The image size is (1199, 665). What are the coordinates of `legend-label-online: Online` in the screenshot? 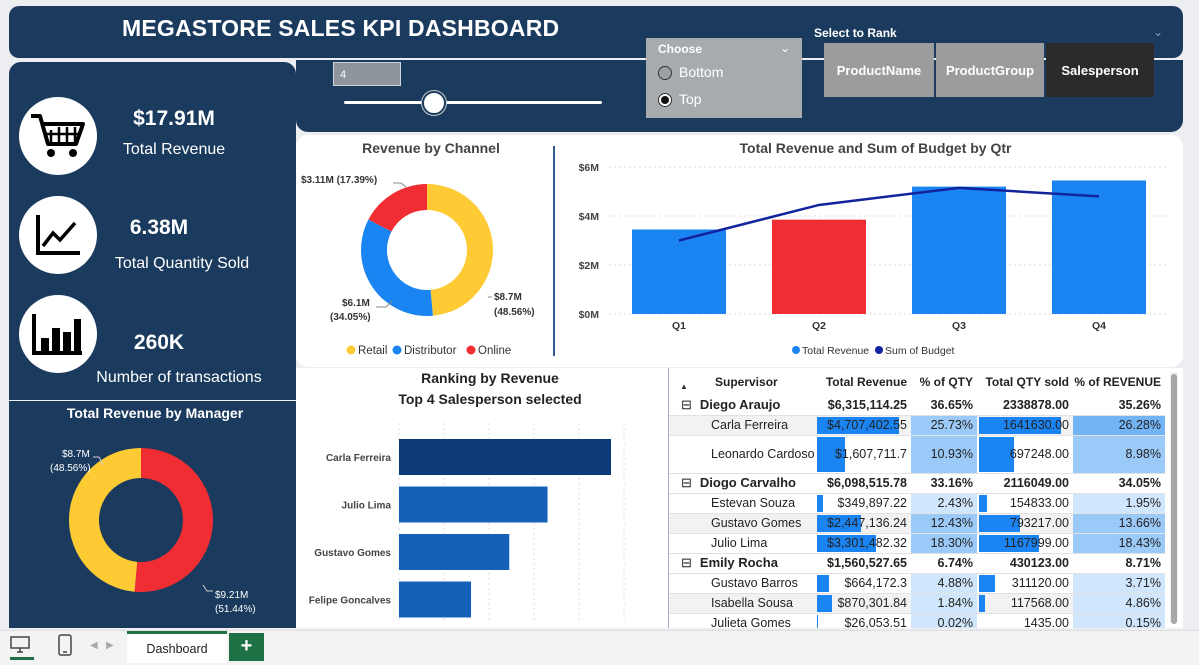 It's located at (494, 351).